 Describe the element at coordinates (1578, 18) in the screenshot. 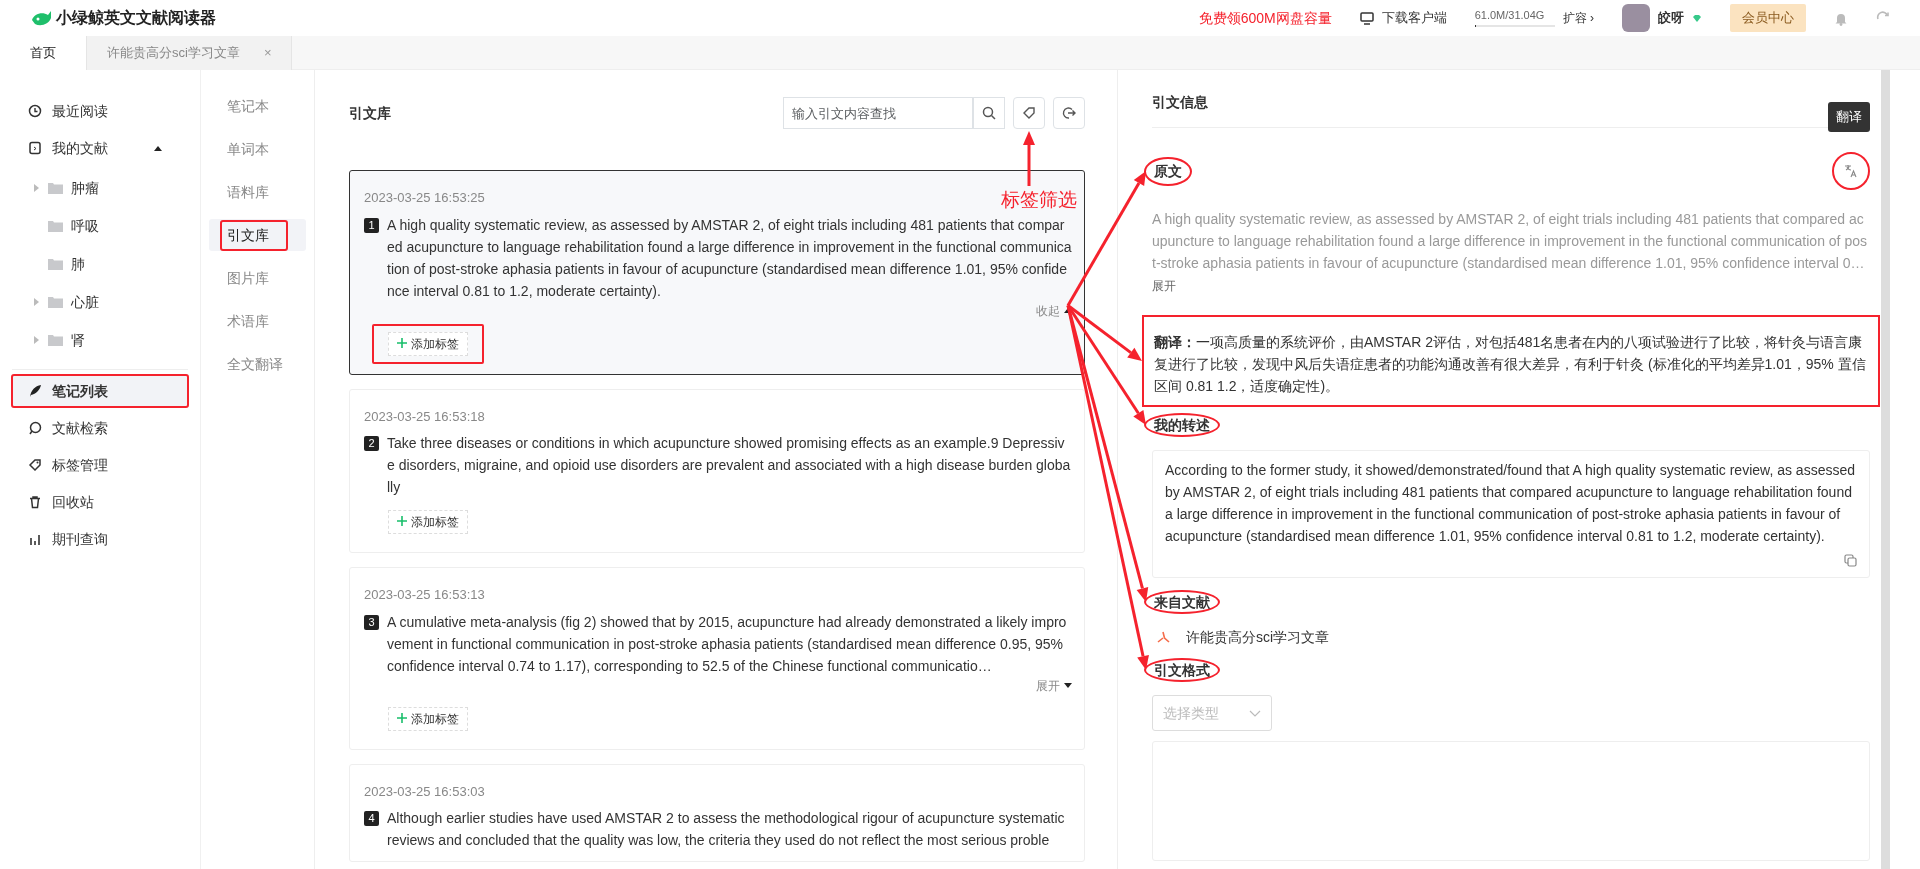

I see `expand-link: 扩容 ›` at that location.